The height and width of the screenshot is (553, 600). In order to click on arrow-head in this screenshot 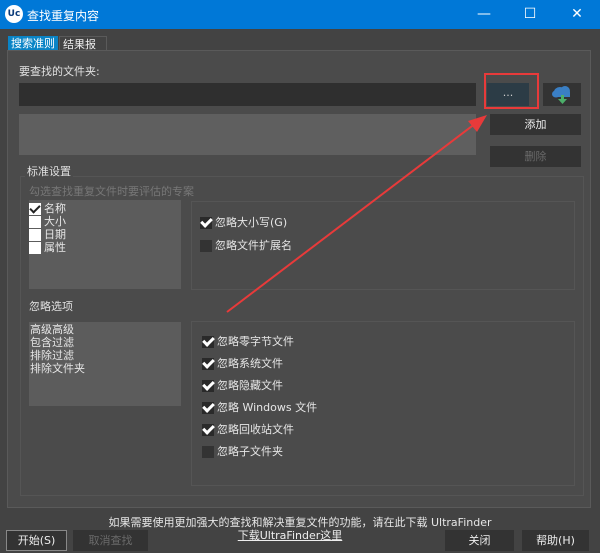, I will do `click(477, 123)`.